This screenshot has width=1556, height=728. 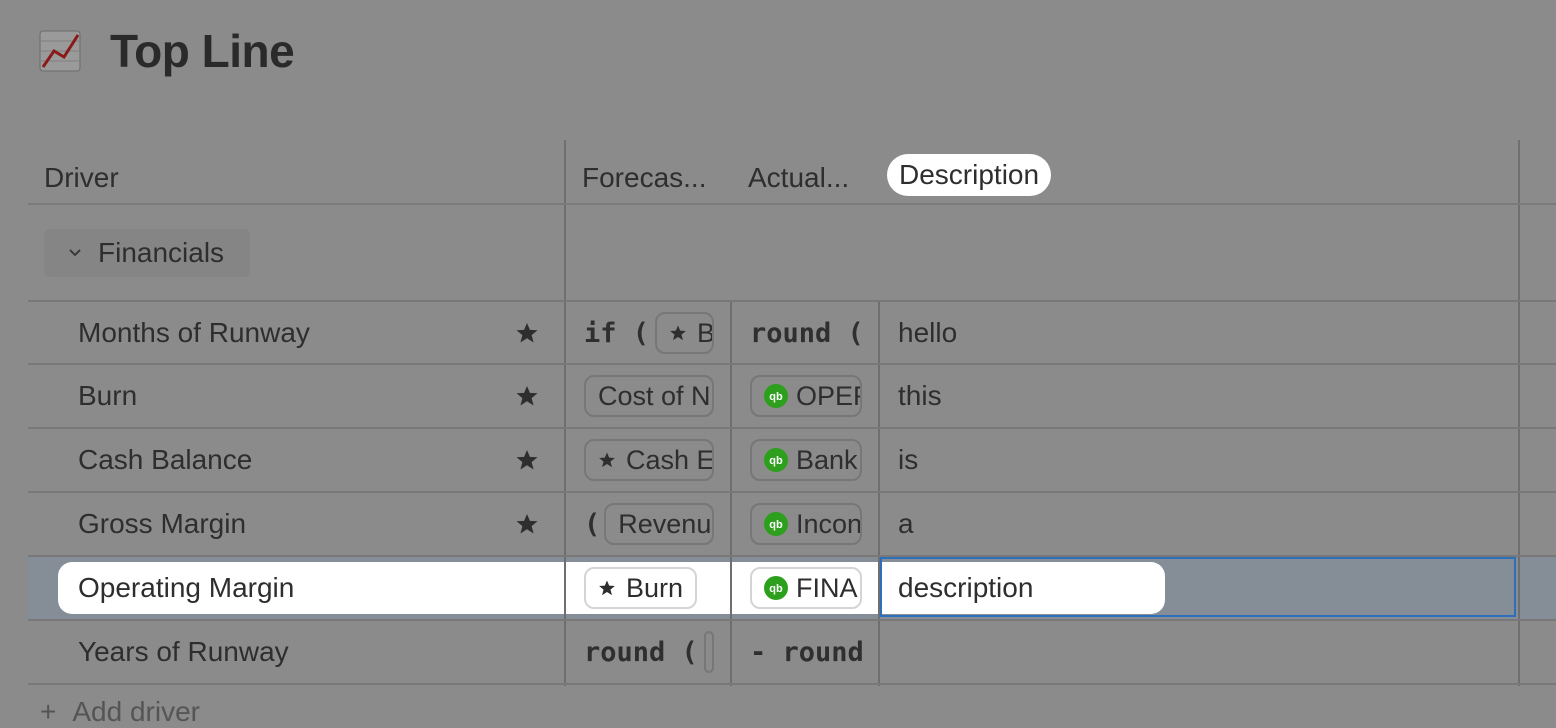 I want to click on formula-prefix: - round, so click(x=806, y=652).